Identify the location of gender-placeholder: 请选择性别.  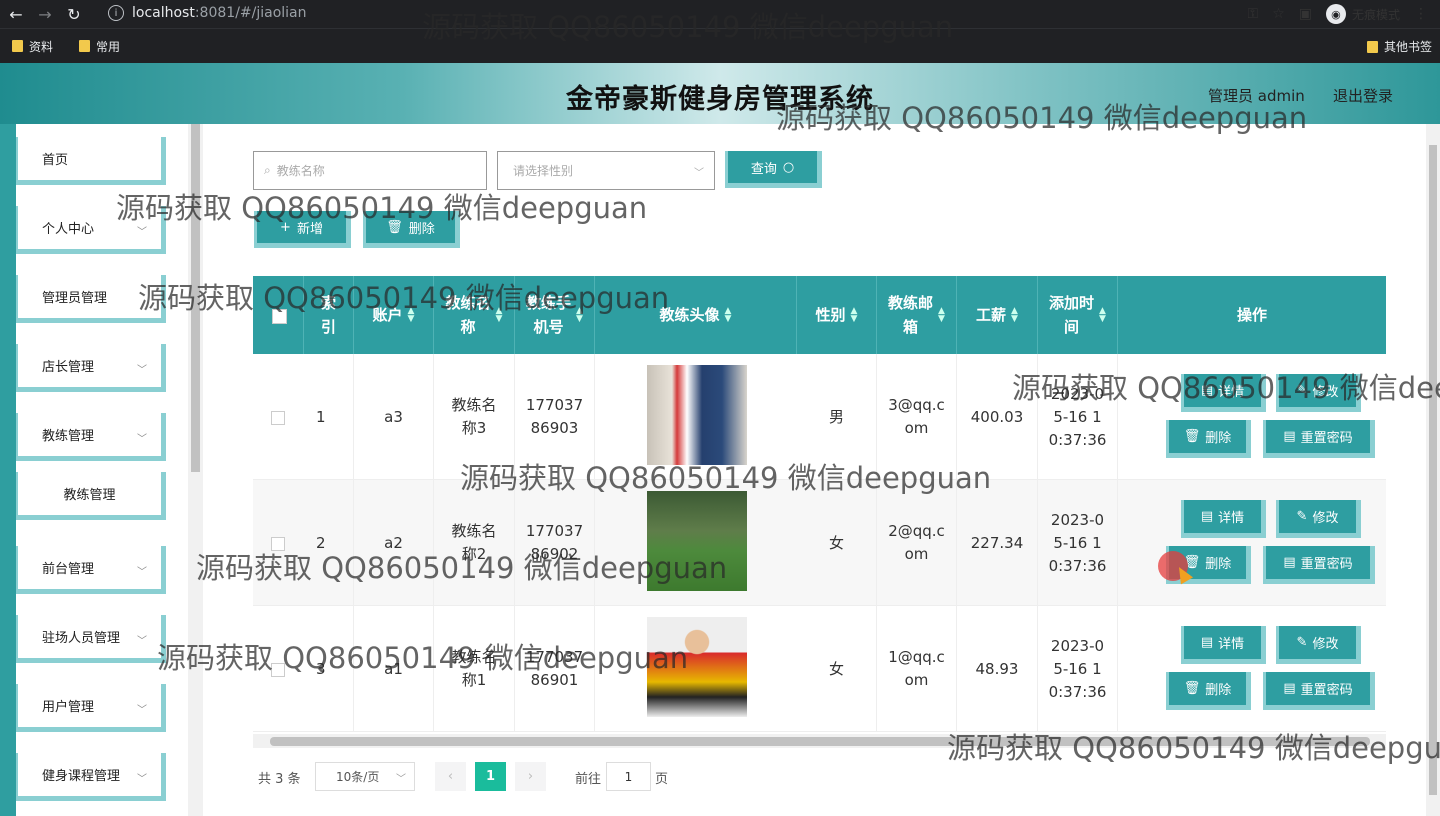
(543, 171).